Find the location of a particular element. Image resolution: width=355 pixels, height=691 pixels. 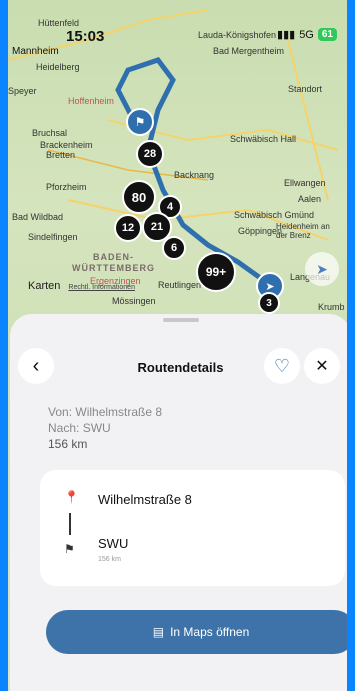

place-label: Standort is located at coordinates (305, 89).